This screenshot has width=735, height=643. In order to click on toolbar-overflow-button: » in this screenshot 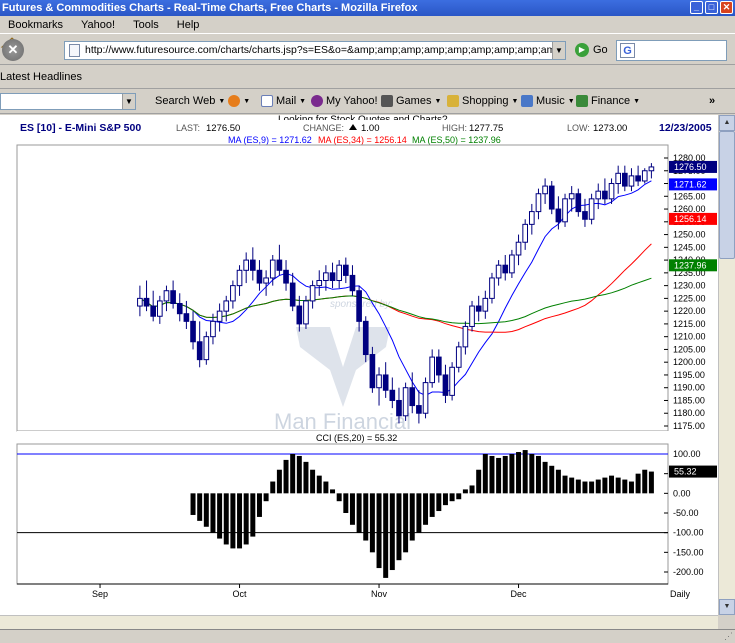, I will do `click(712, 101)`.